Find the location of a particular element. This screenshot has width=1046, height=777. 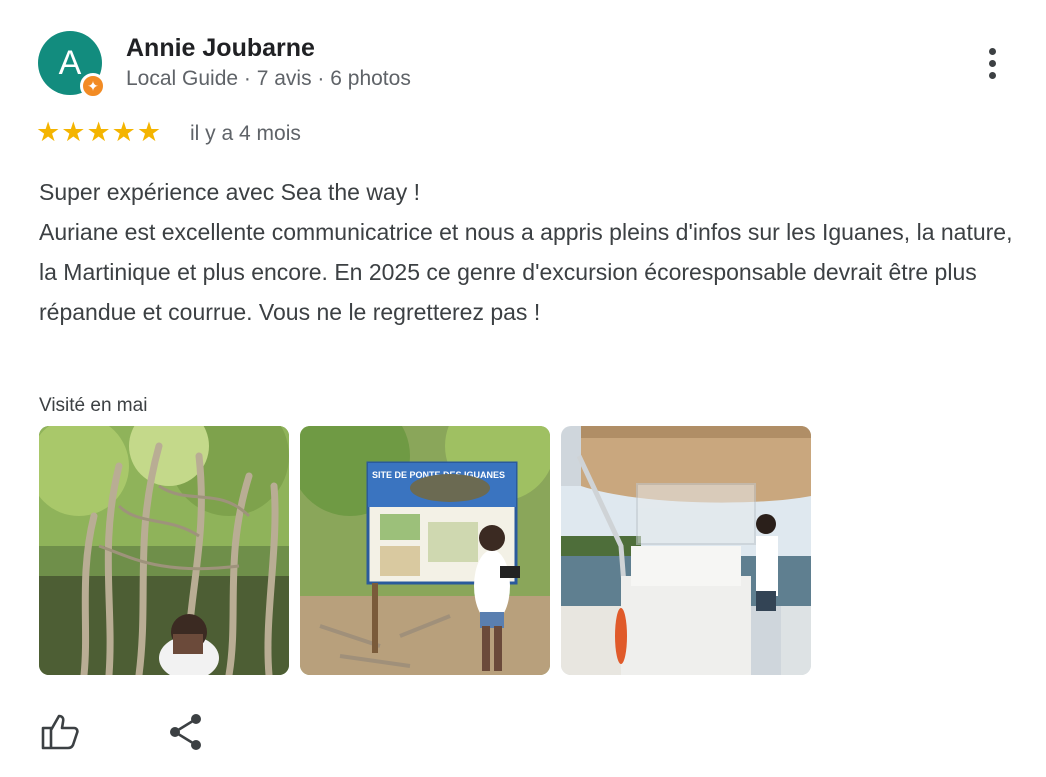

avatar-letter: A is located at coordinates (70, 63).